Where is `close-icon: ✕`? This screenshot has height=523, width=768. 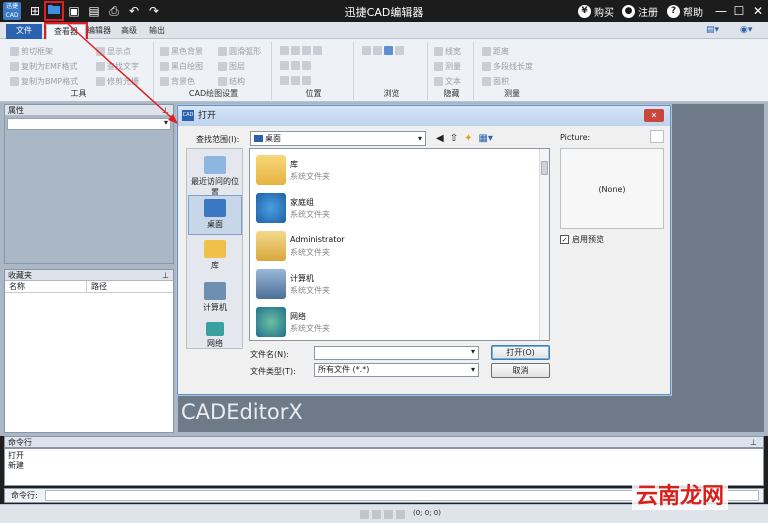
close-icon: ✕ is located at coordinates (758, 11).